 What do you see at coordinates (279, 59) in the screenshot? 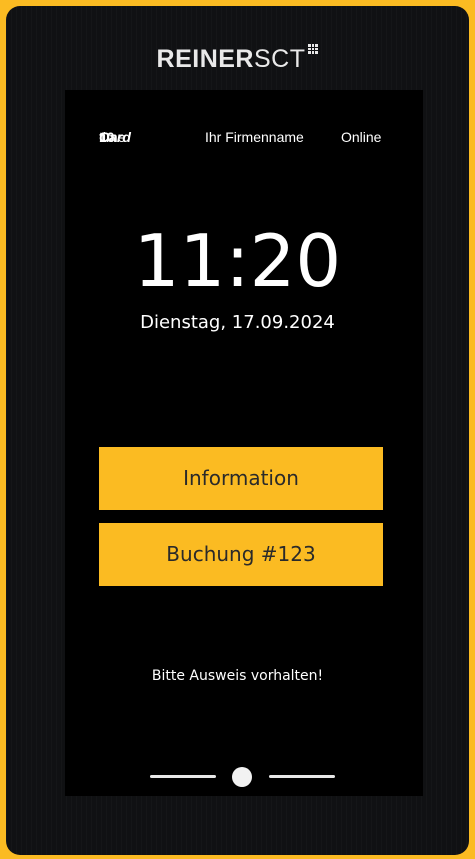
I see `brand-name-light: SCT` at bounding box center [279, 59].